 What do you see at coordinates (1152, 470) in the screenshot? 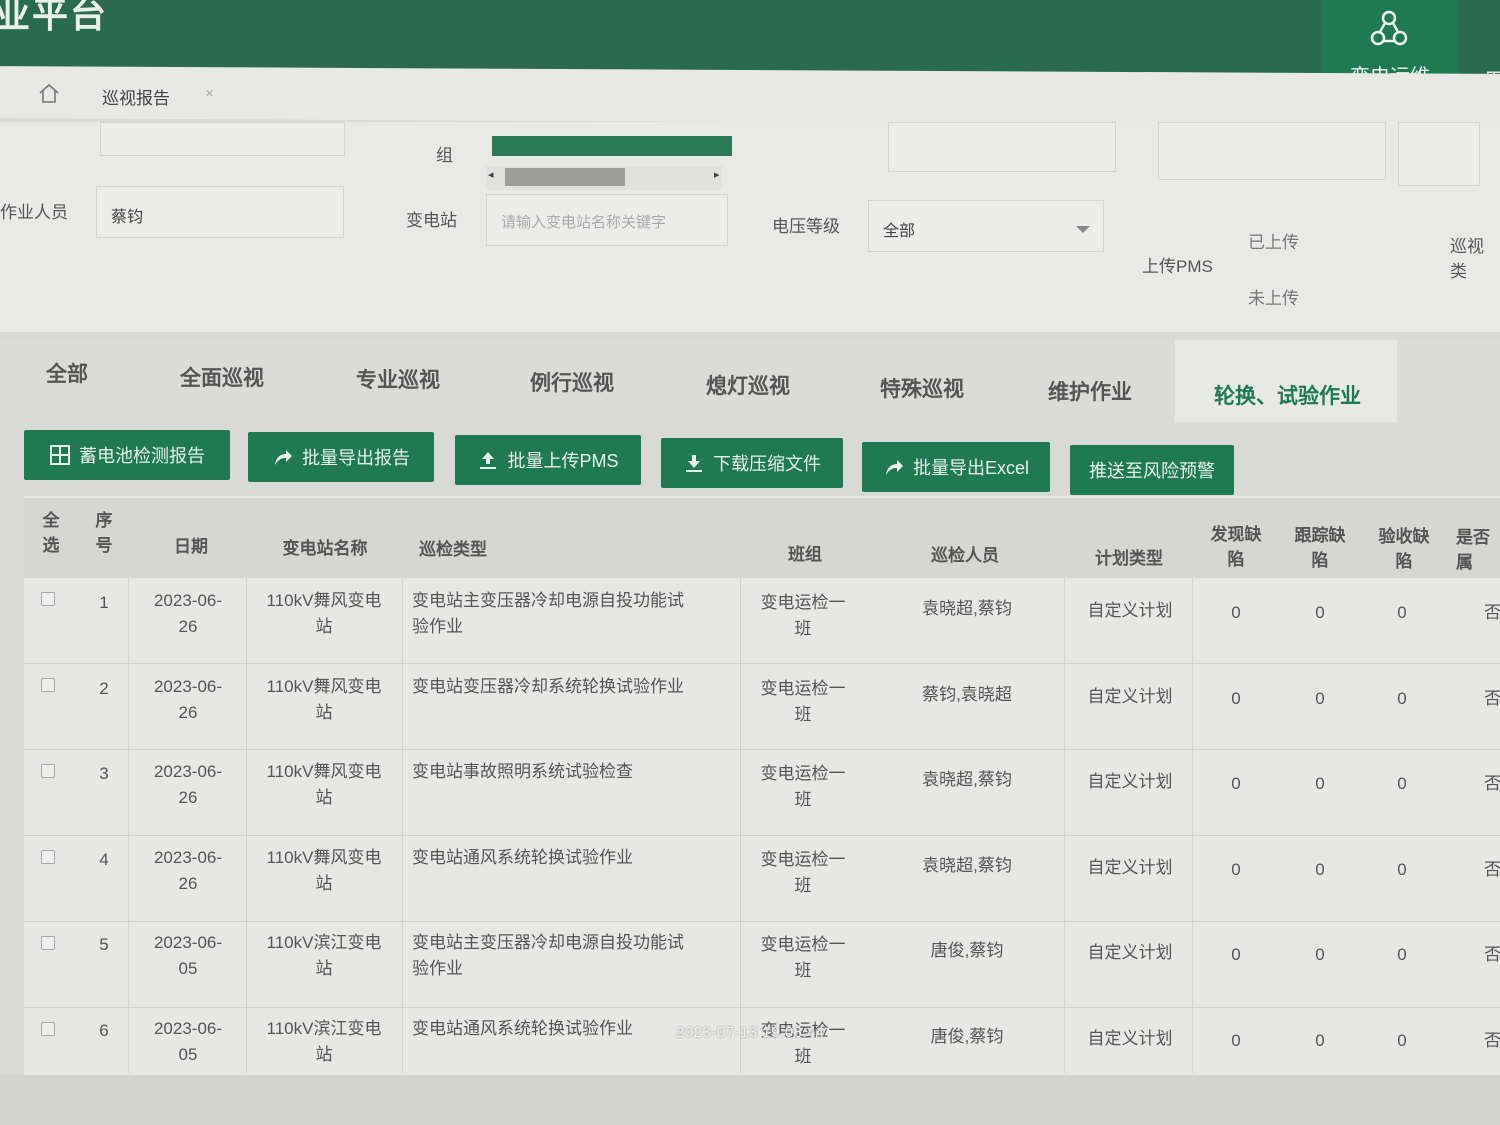
I see `push-risk-warning-button: 推送至风险预警` at bounding box center [1152, 470].